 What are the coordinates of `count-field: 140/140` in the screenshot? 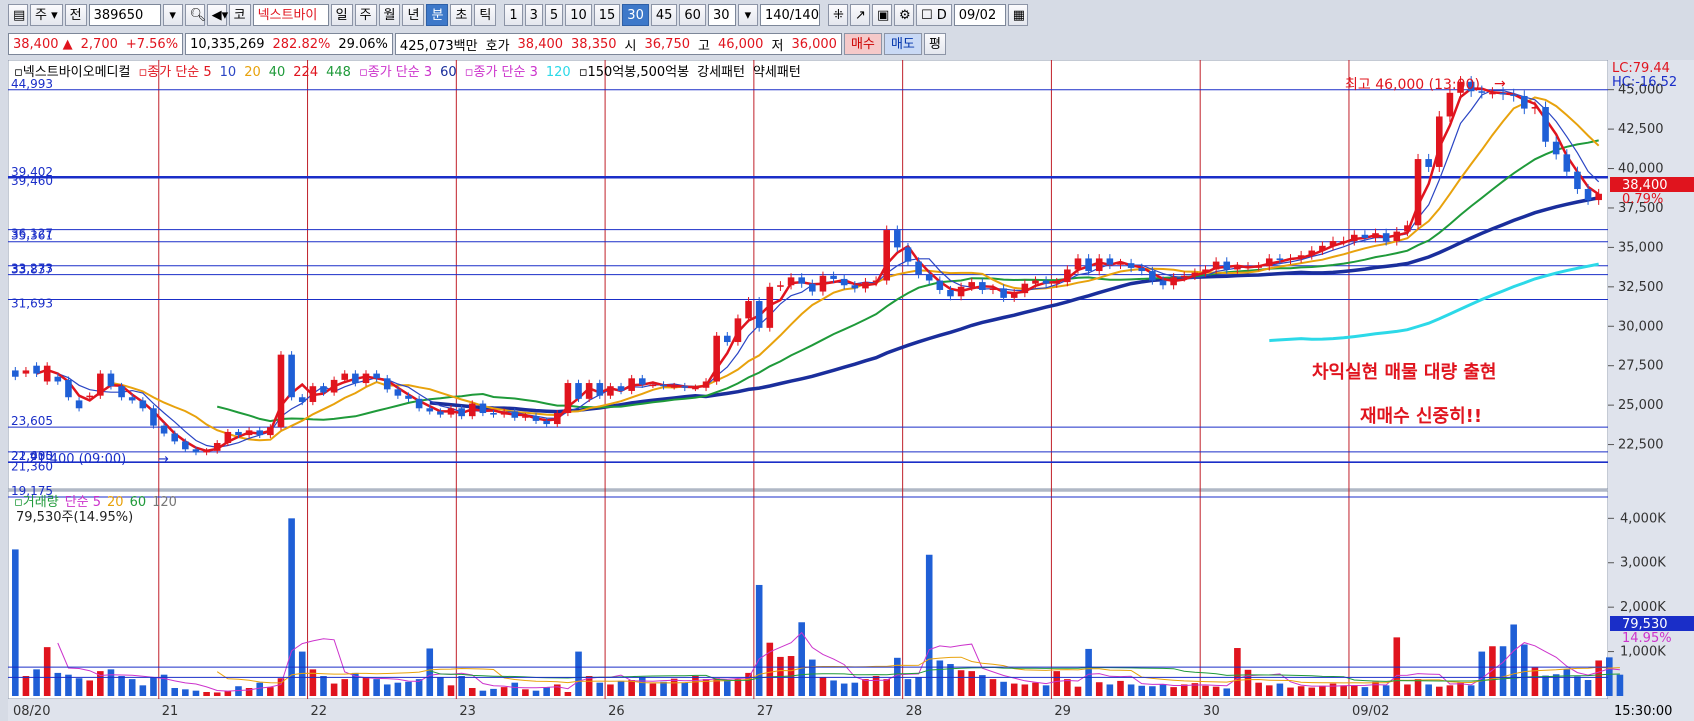 It's located at (789, 15).